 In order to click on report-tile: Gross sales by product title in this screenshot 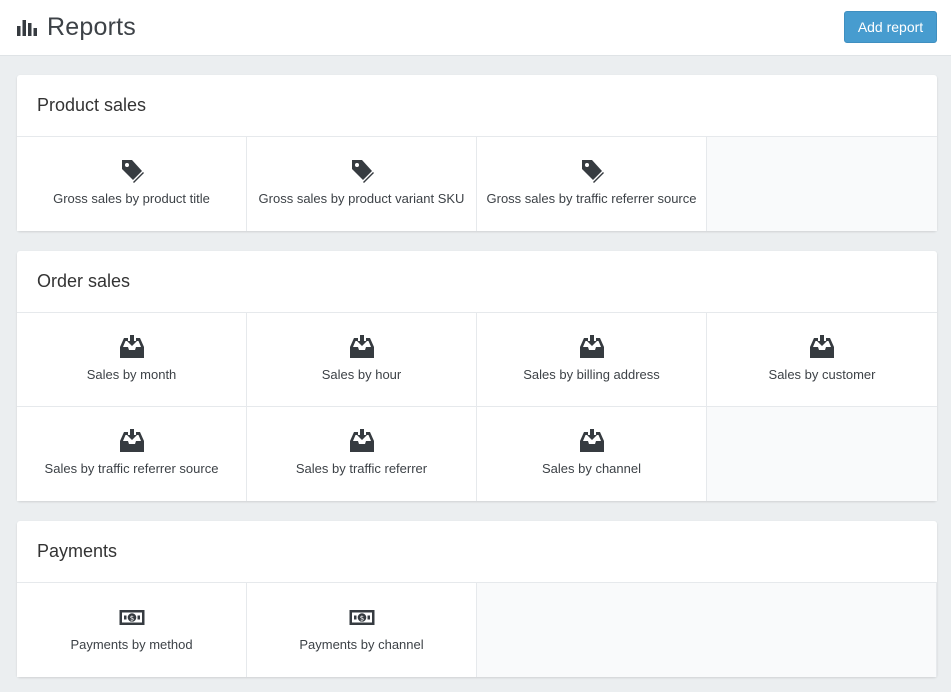, I will do `click(132, 184)`.